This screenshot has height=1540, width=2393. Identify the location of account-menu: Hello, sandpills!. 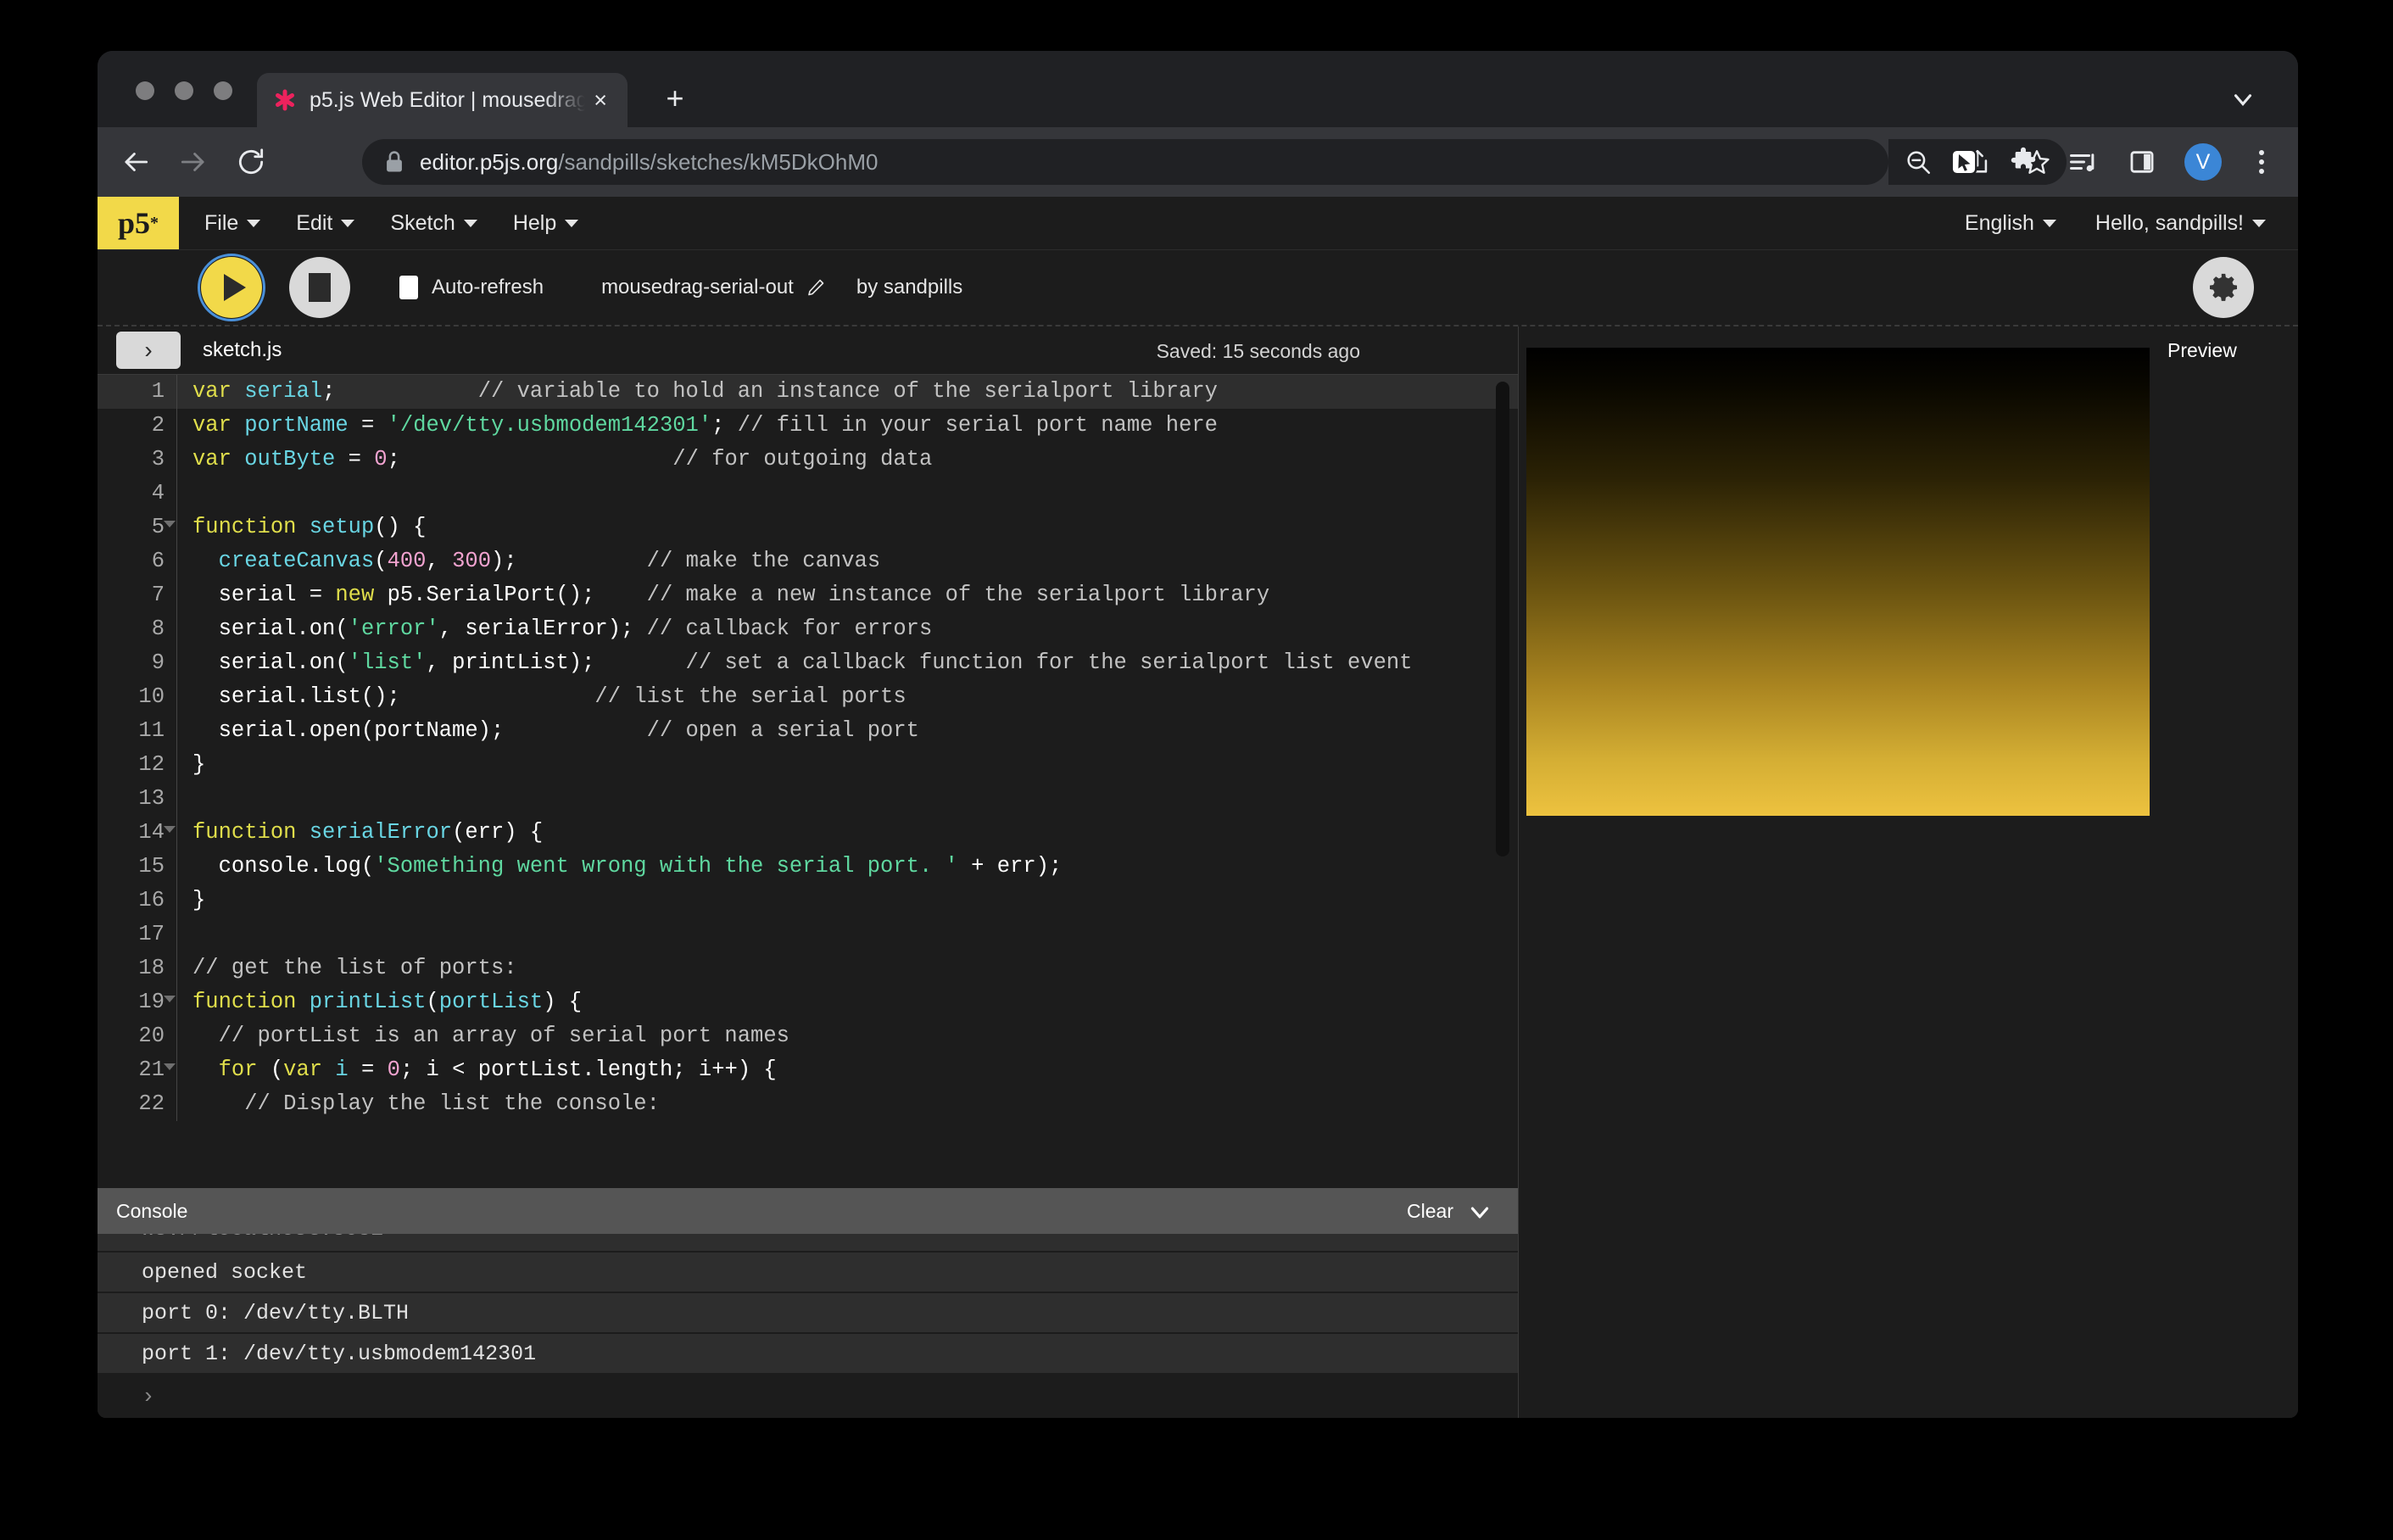
(2180, 224).